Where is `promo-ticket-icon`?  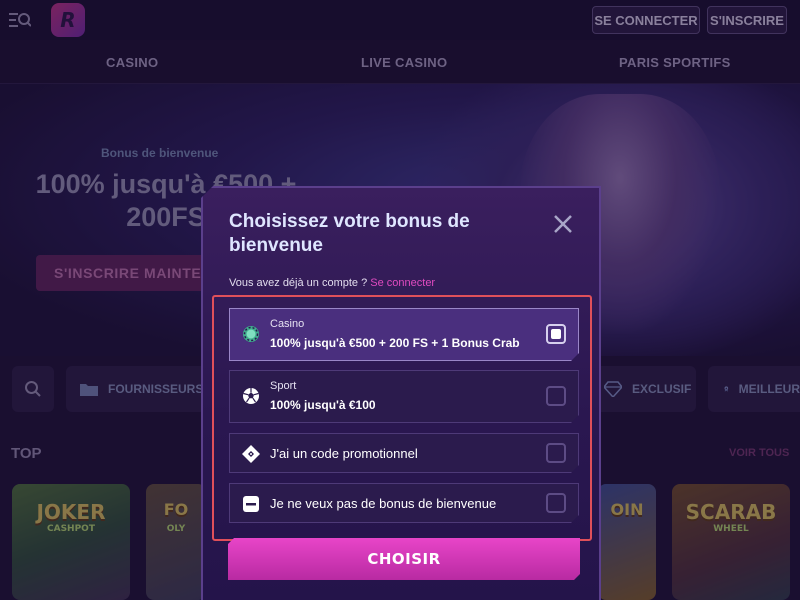
promo-ticket-icon is located at coordinates (251, 454).